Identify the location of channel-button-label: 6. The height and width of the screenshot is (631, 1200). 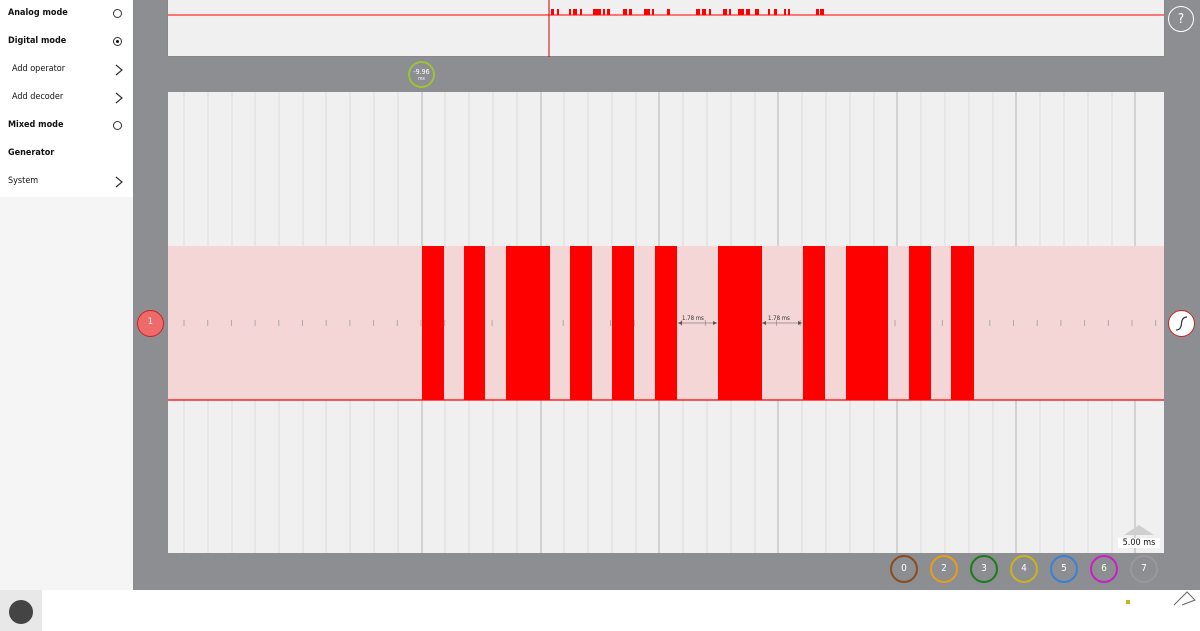
(1104, 568).